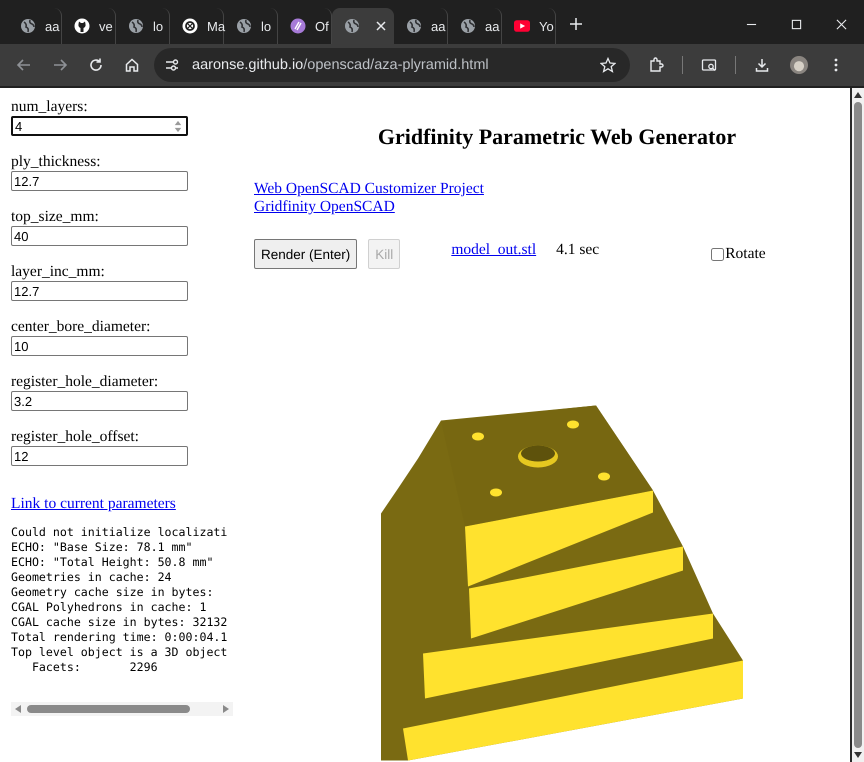 Image resolution: width=864 pixels, height=762 pixels. I want to click on download-link: model_out.stl, so click(493, 250).